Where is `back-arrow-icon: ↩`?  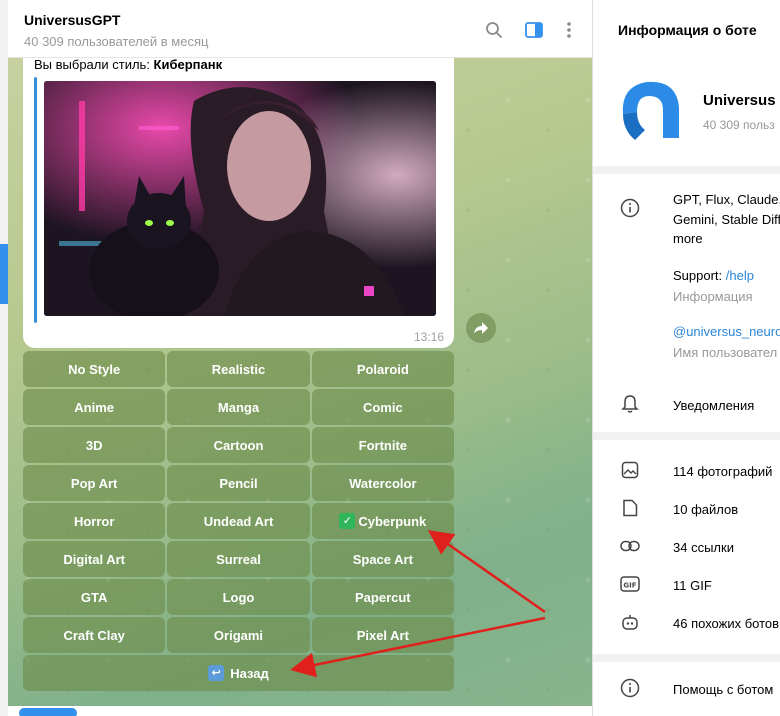 back-arrow-icon: ↩ is located at coordinates (216, 673).